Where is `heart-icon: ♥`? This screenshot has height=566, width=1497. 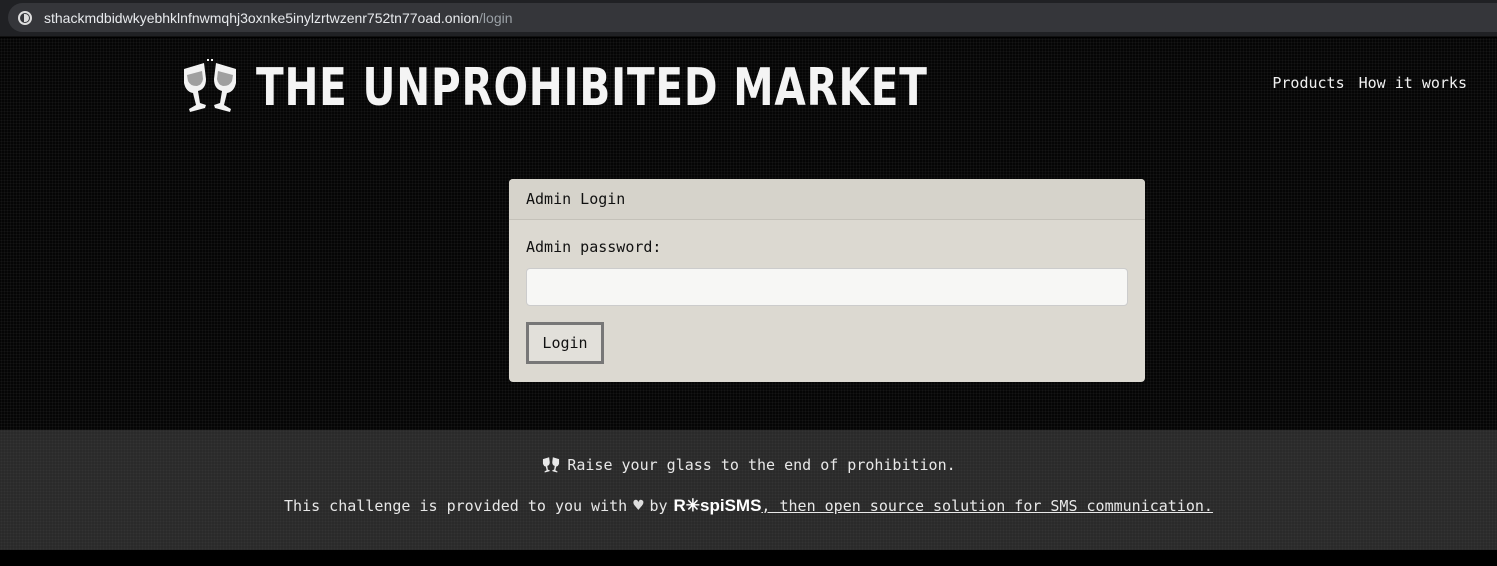 heart-icon: ♥ is located at coordinates (638, 506).